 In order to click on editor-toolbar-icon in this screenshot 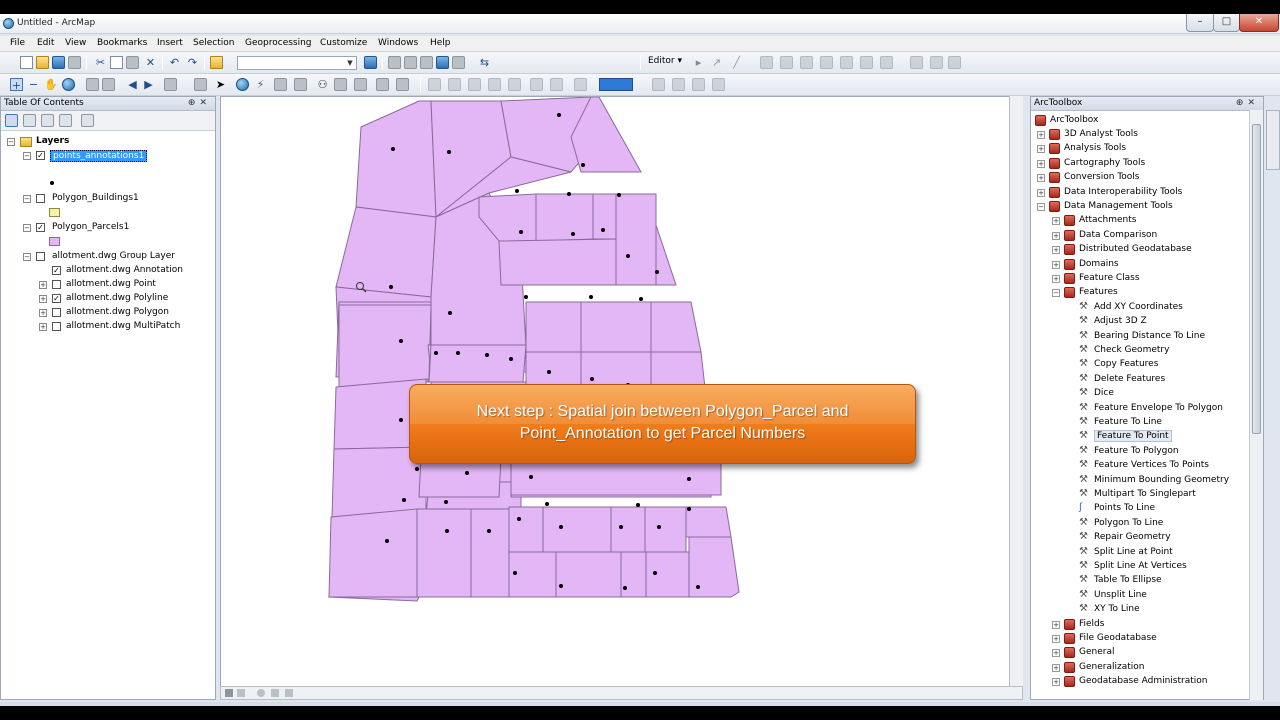, I will do `click(370, 62)`.